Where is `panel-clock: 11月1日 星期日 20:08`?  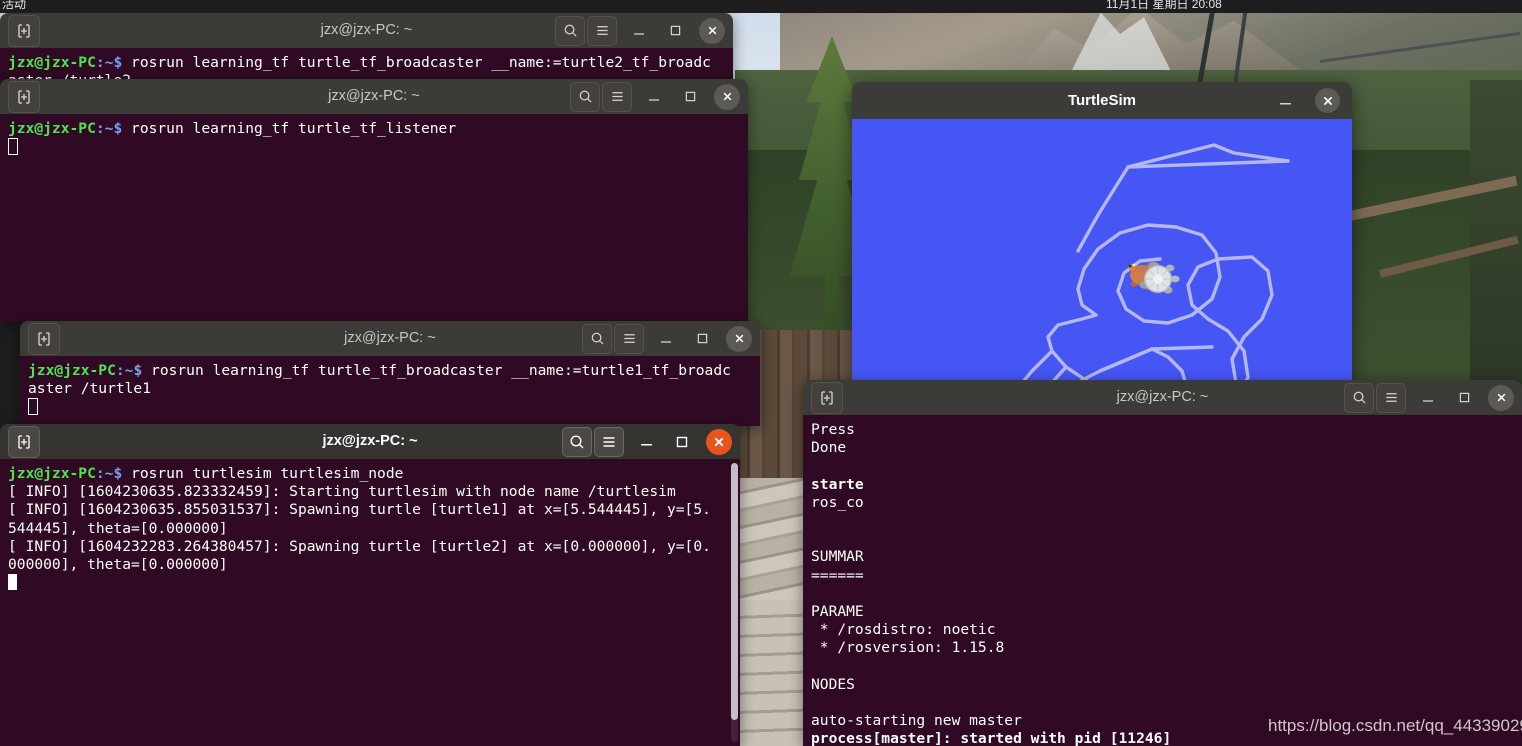
panel-clock: 11月1日 星期日 20:08 is located at coordinates (1164, 6).